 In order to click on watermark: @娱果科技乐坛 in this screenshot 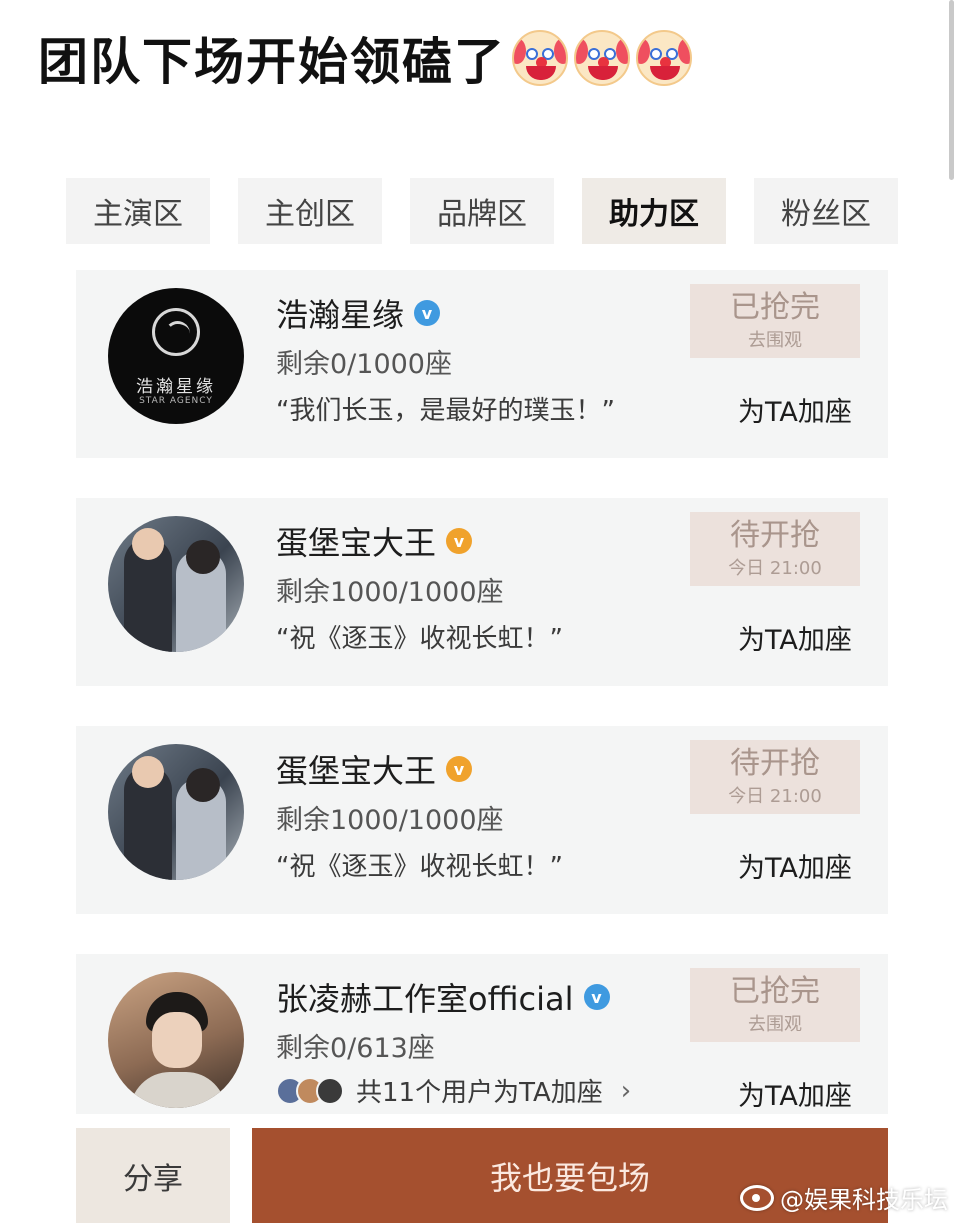, I will do `click(844, 1197)`.